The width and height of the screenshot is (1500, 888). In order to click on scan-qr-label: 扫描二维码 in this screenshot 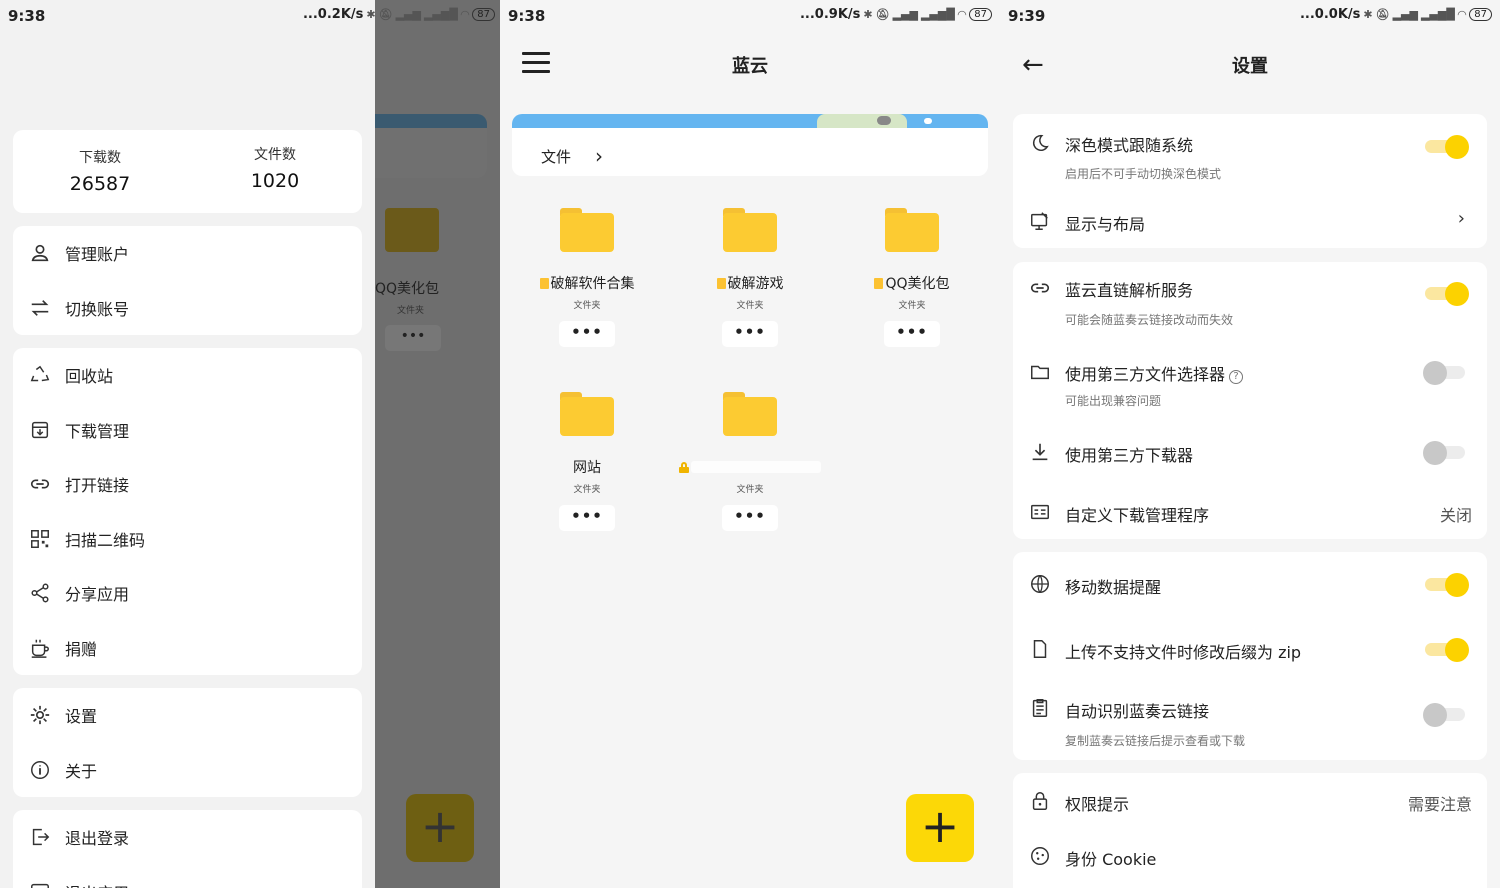, I will do `click(105, 540)`.